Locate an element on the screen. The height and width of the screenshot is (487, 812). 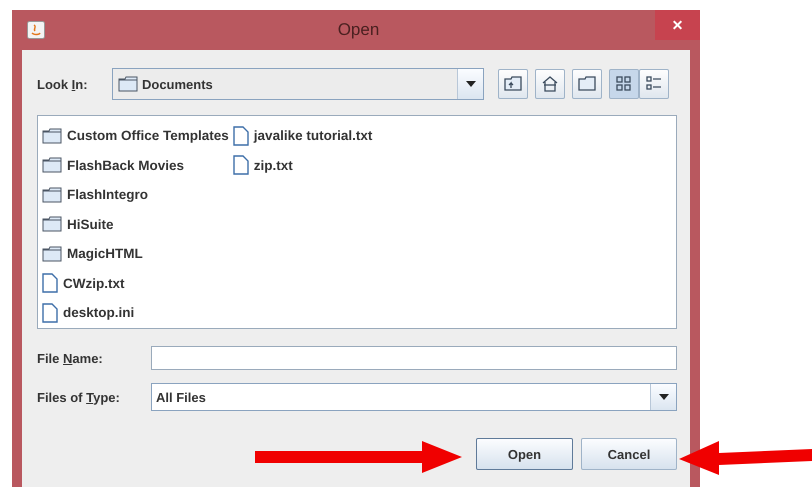
home-button is located at coordinates (550, 84).